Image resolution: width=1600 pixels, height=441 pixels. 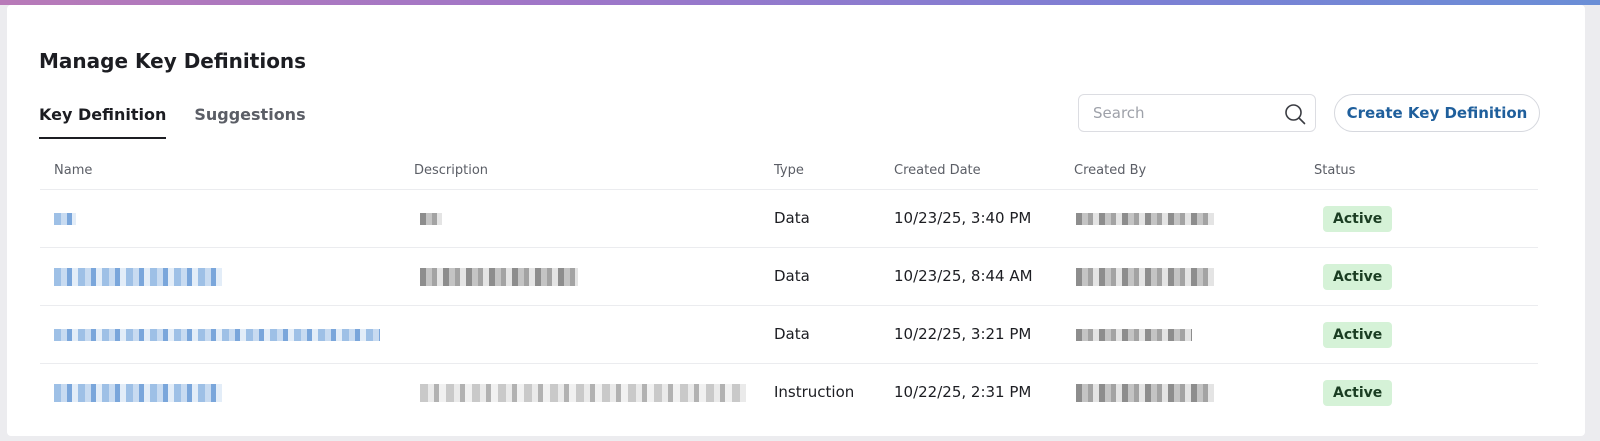 I want to click on table-row: Data 10/22/25, 3:21 PM Active, so click(x=789, y=335).